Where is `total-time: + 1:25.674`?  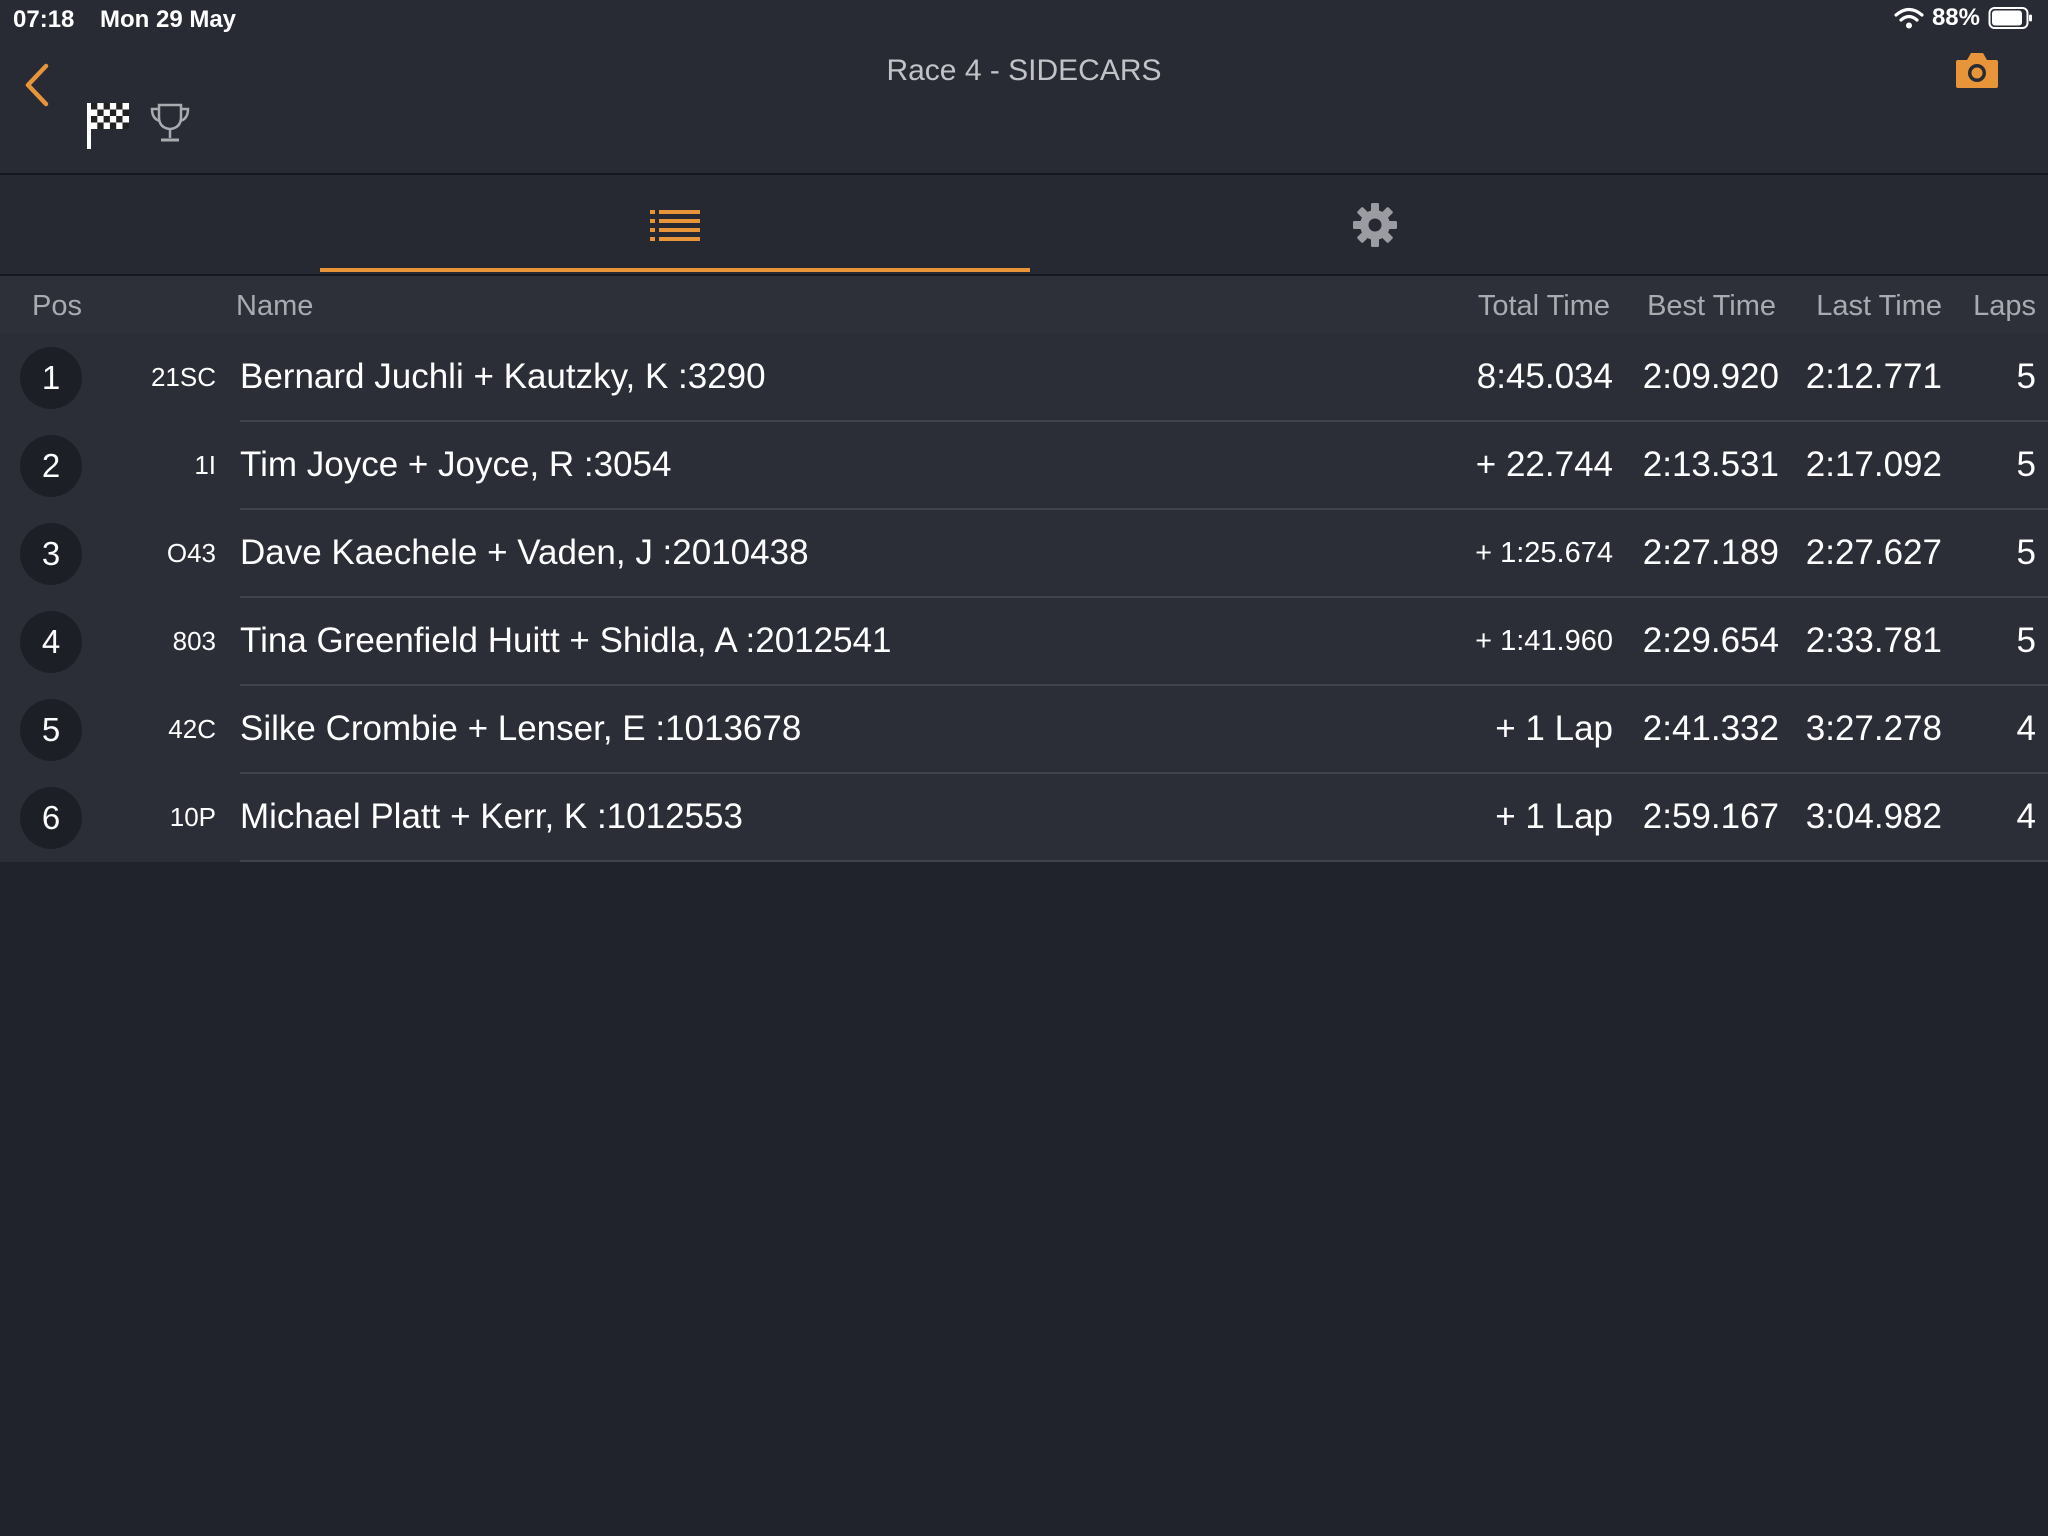
total-time: + 1:25.674 is located at coordinates (1544, 552).